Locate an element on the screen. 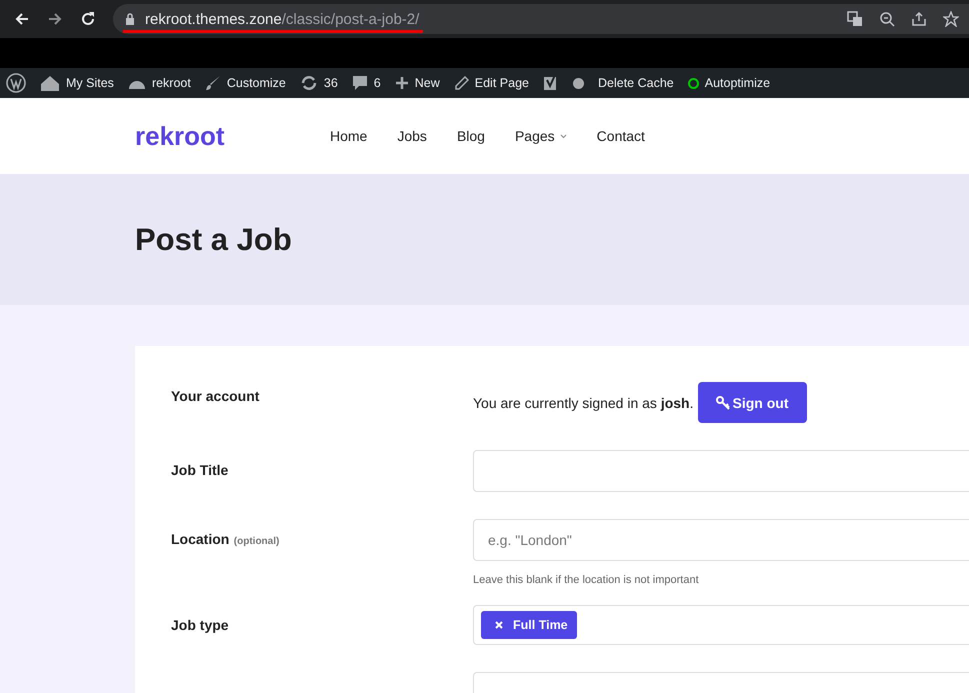 The height and width of the screenshot is (693, 969). field-hint: Leave this blank if the location is not important is located at coordinates (586, 580).